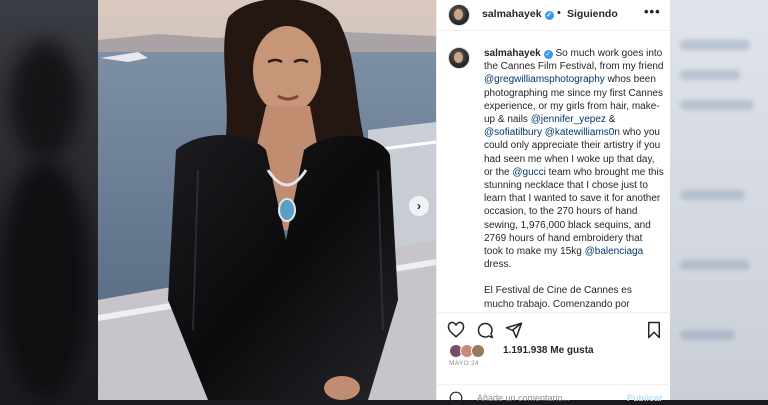  What do you see at coordinates (568, 119) in the screenshot?
I see `mention-link: @jennifer_yepez` at bounding box center [568, 119].